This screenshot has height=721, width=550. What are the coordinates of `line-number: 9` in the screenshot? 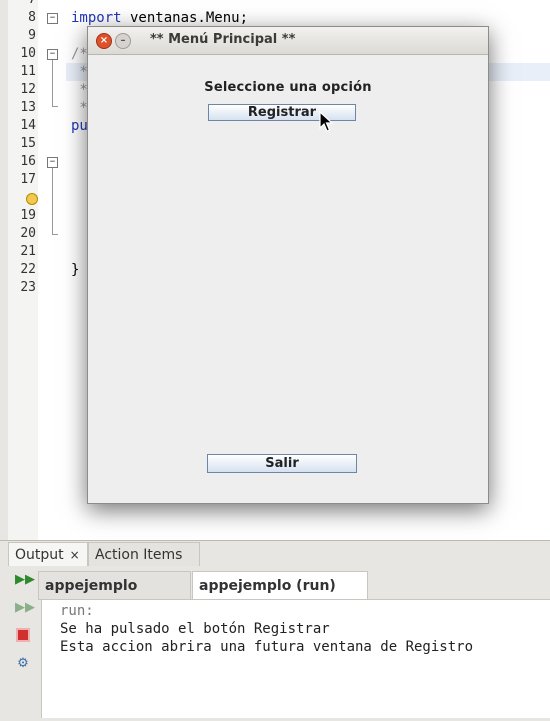 It's located at (32, 35).